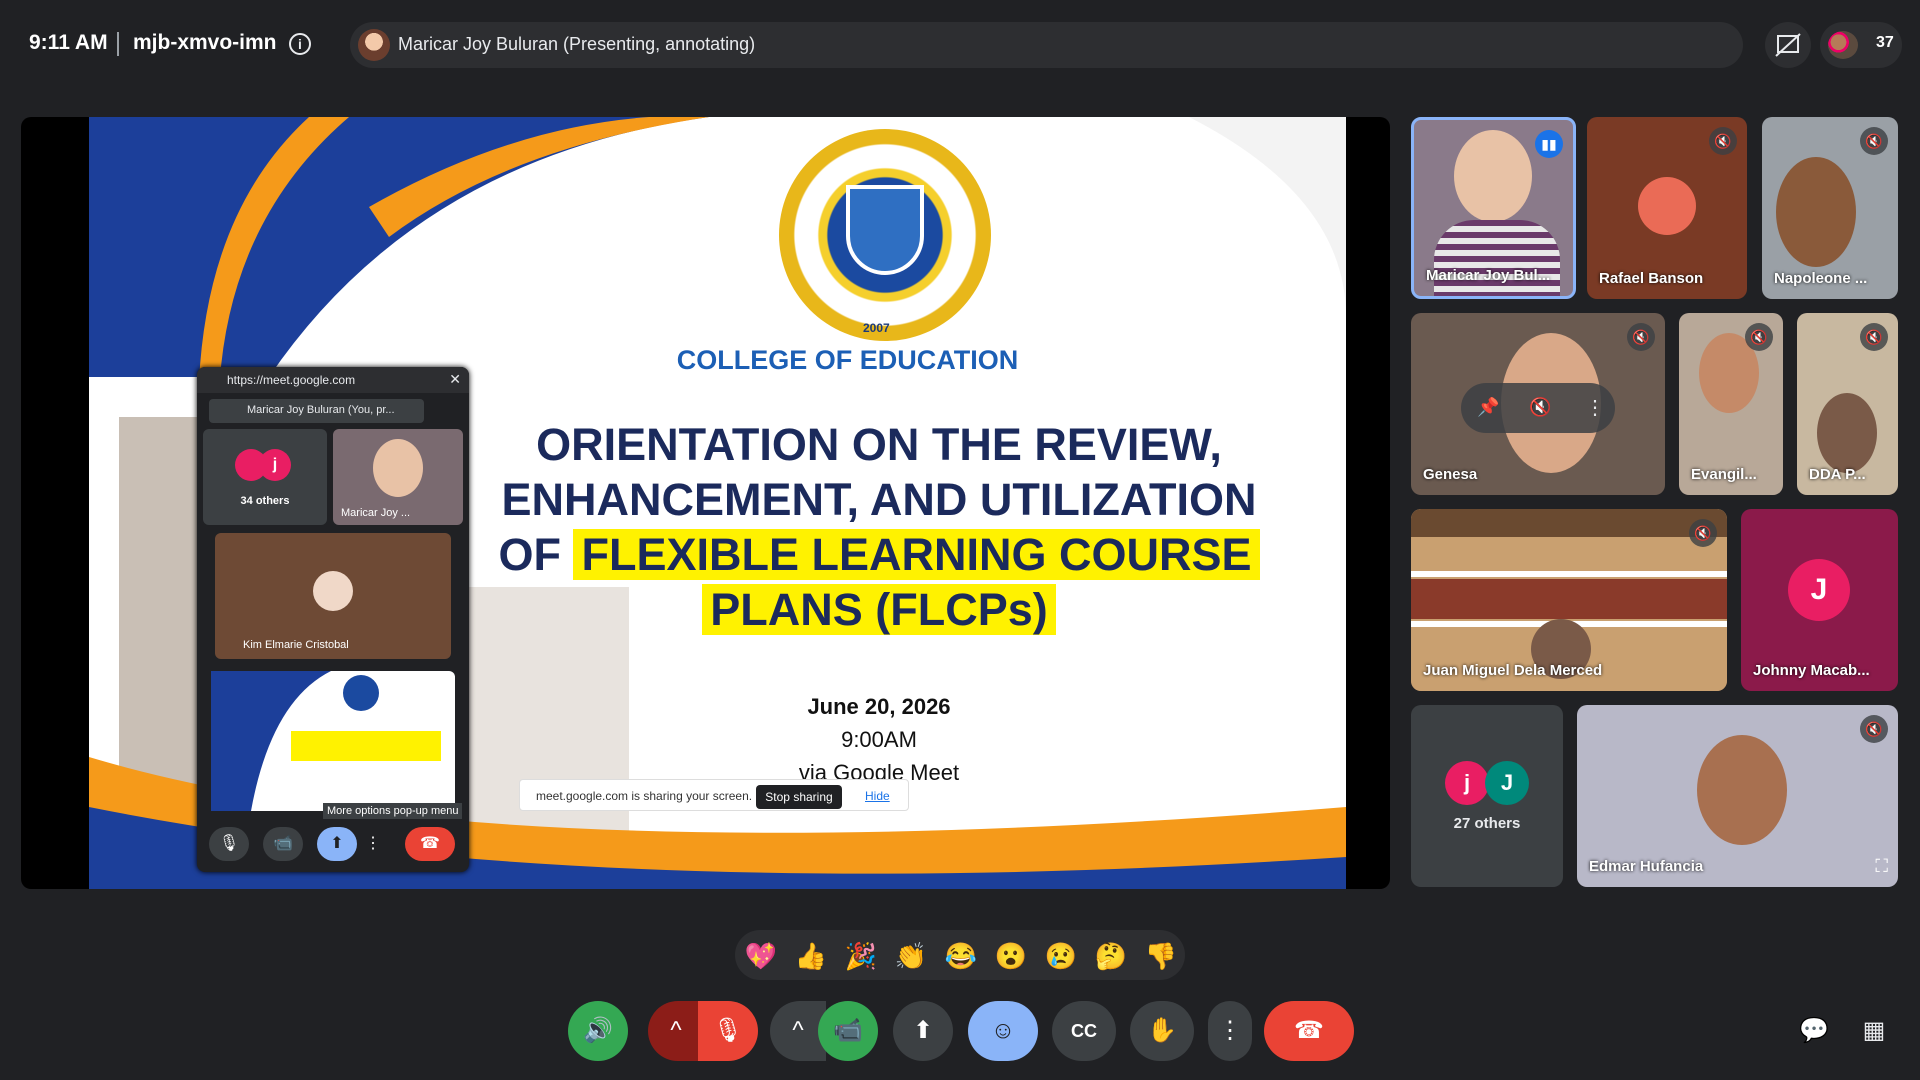  Describe the element at coordinates (1488, 407) in the screenshot. I see `pin-icon: 📌` at that location.